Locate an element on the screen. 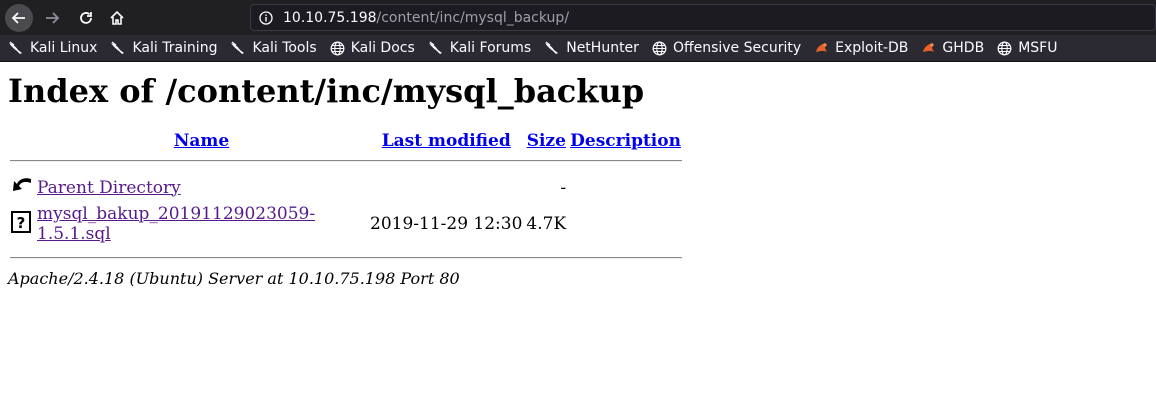  sort-by-name-link: Name is located at coordinates (201, 141).